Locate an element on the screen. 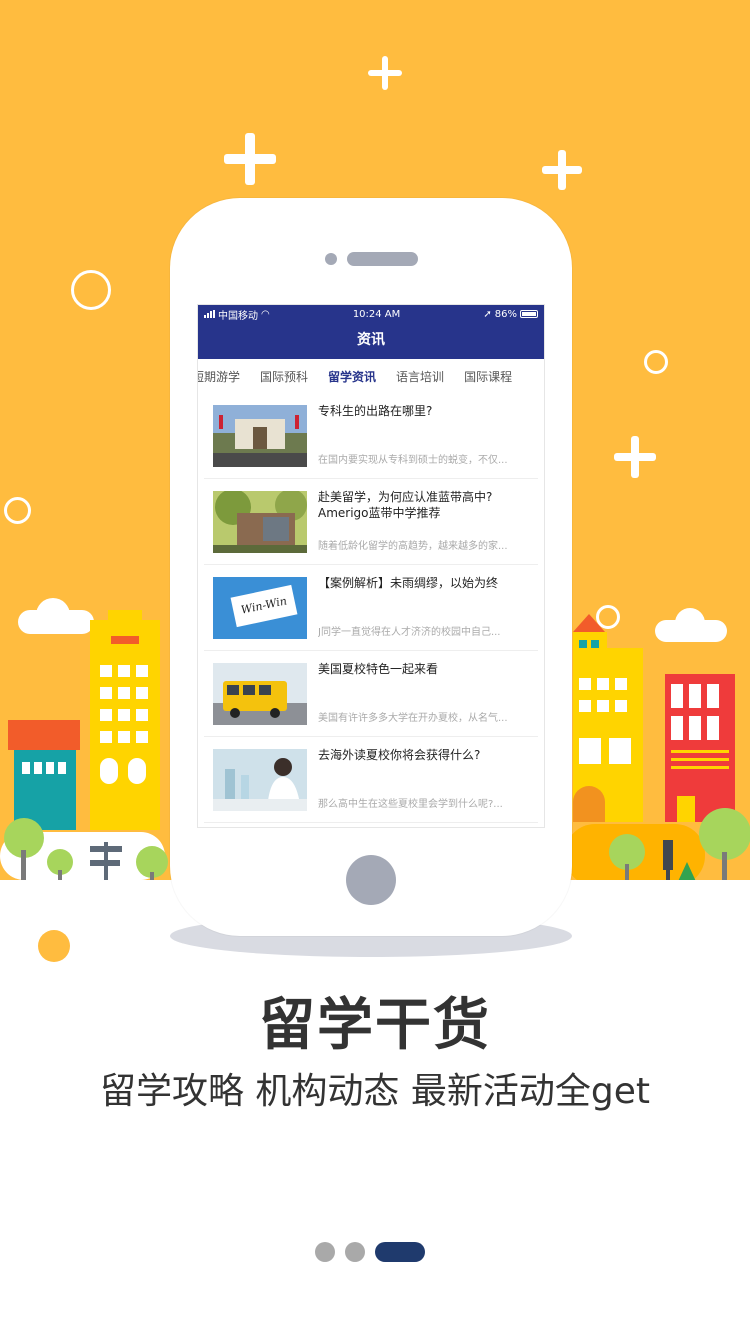  signal-icon is located at coordinates (209, 314).